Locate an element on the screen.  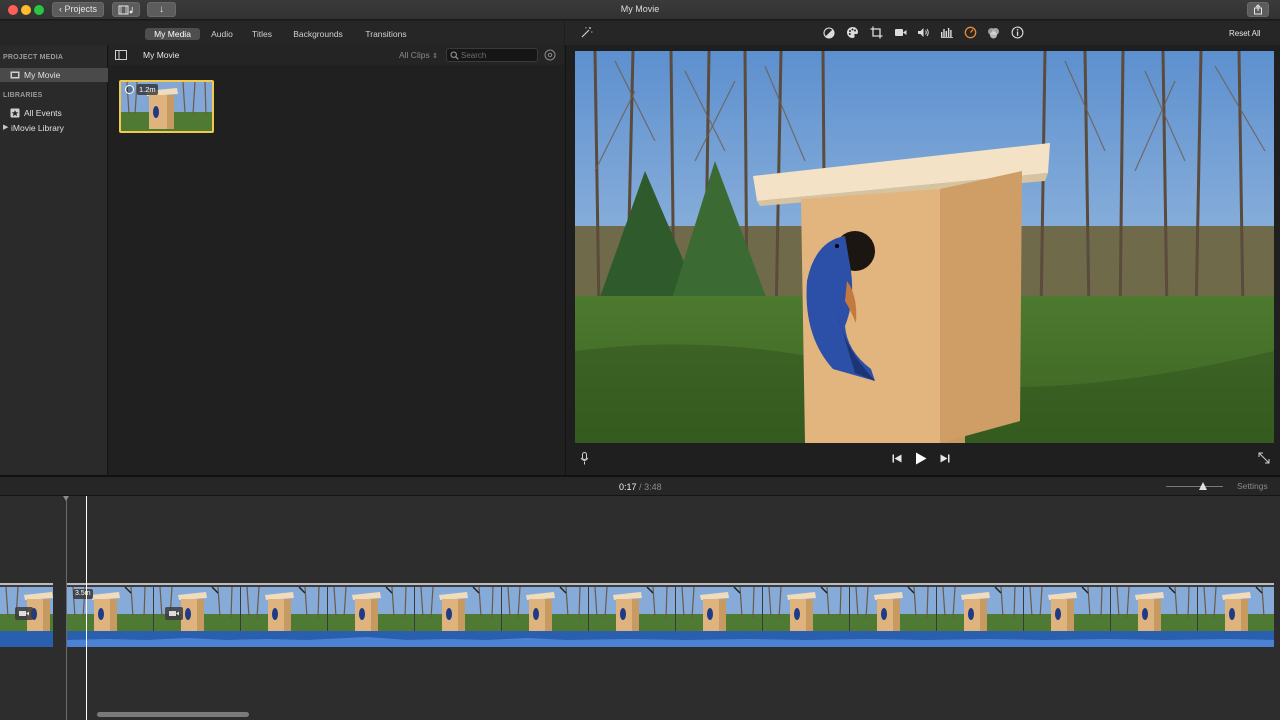
skip-back-icon is located at coordinates (897, 458).